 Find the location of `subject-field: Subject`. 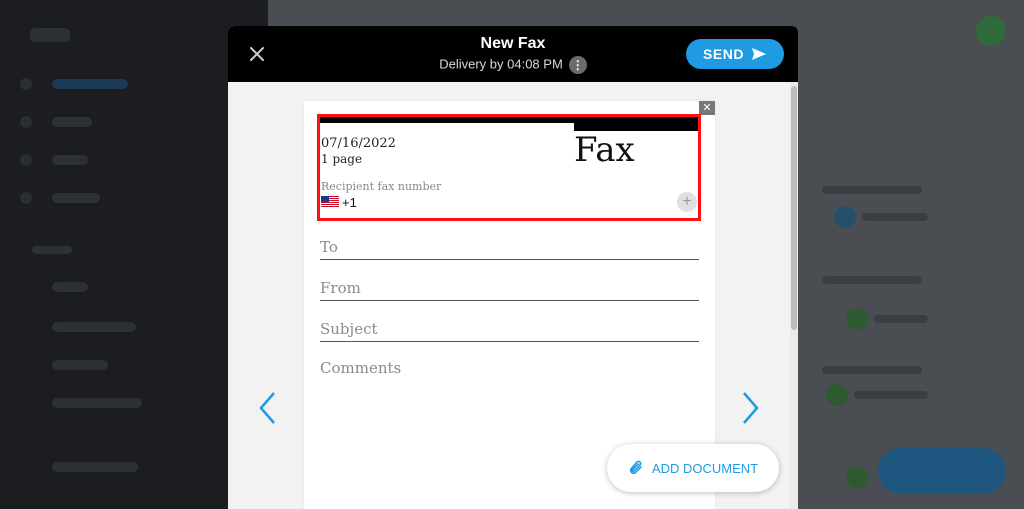

subject-field: Subject is located at coordinates (509, 330).